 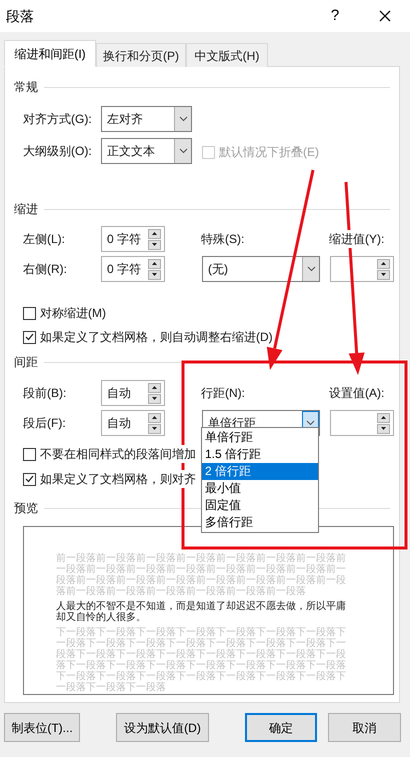 I want to click on field-label: 设置值(A):, so click(x=356, y=393).